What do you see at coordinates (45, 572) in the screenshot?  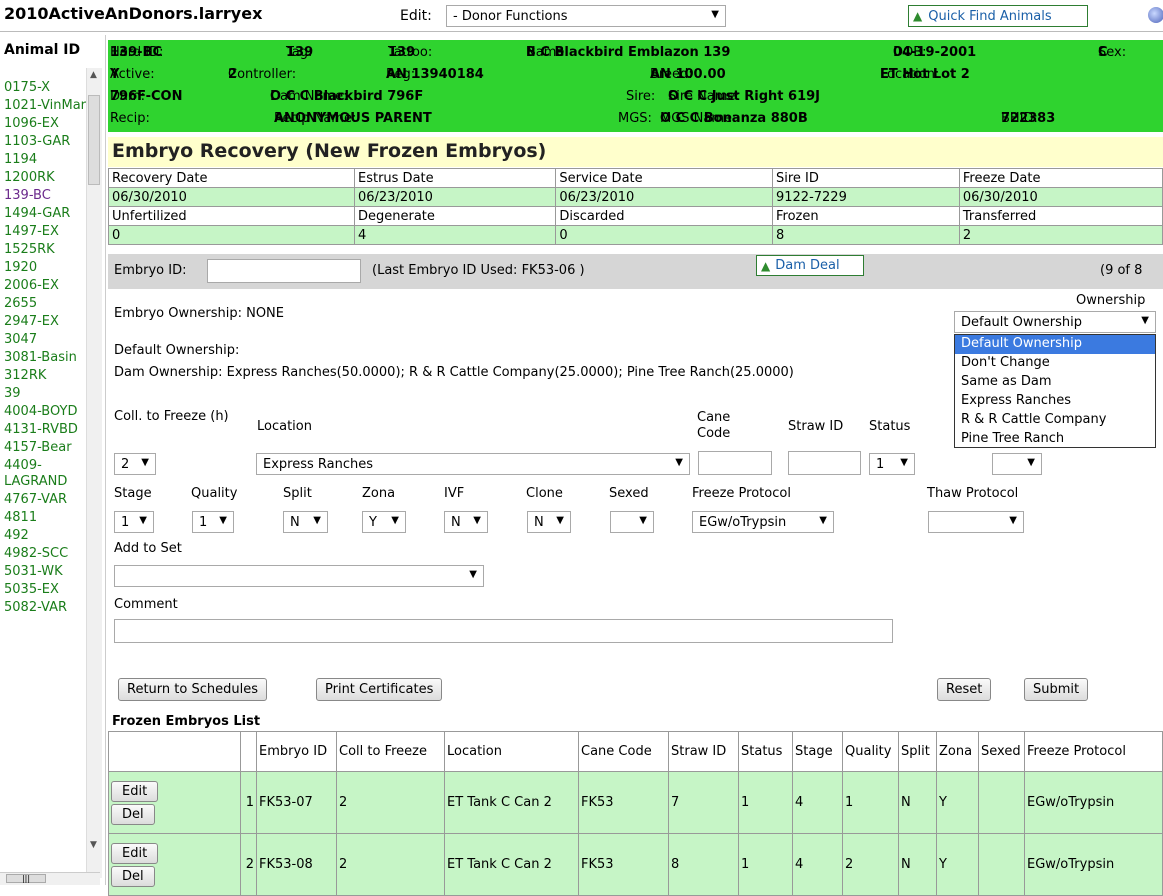 I see `animal-list-item: 5031-WK` at bounding box center [45, 572].